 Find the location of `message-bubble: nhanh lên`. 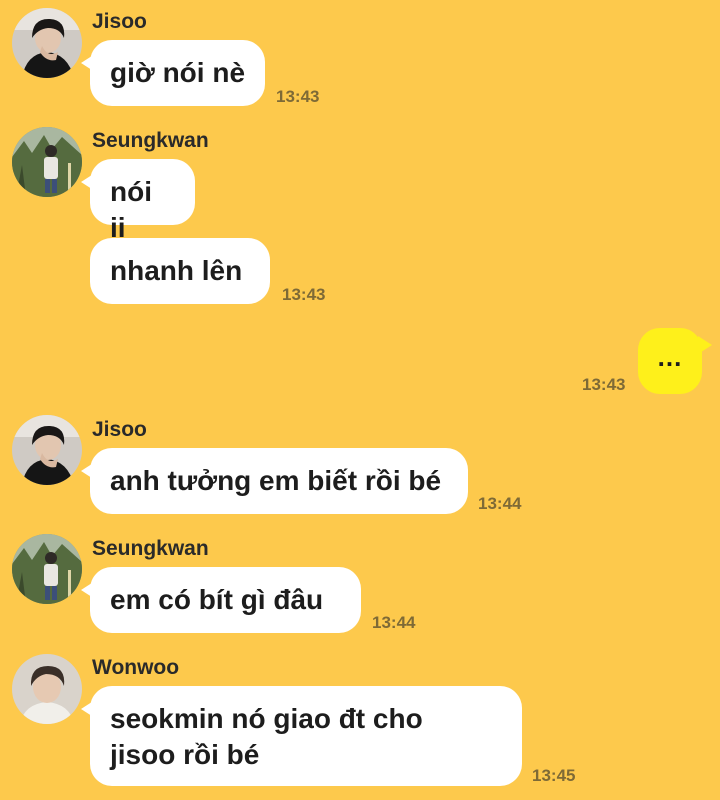

message-bubble: nhanh lên is located at coordinates (180, 271).